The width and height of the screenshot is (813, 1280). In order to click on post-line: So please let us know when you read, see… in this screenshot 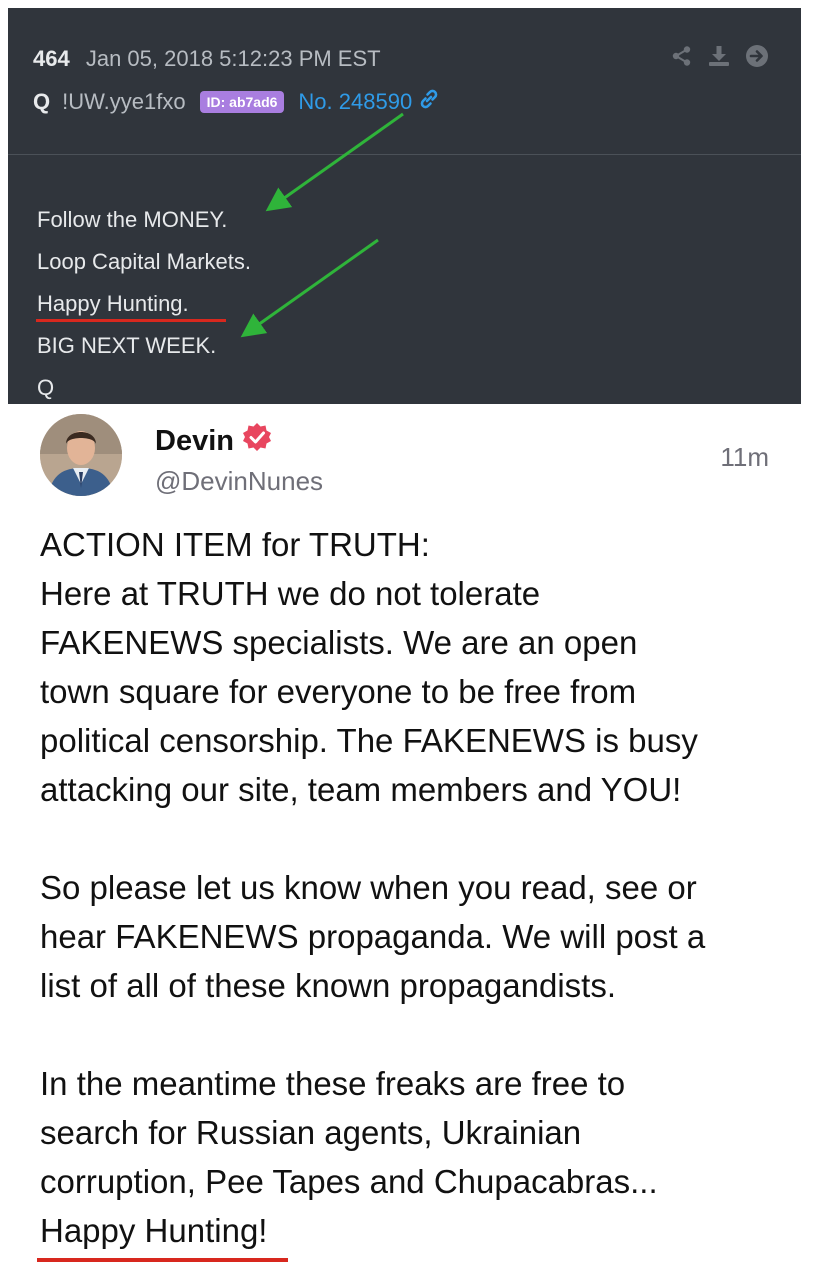, I will do `click(368, 887)`.